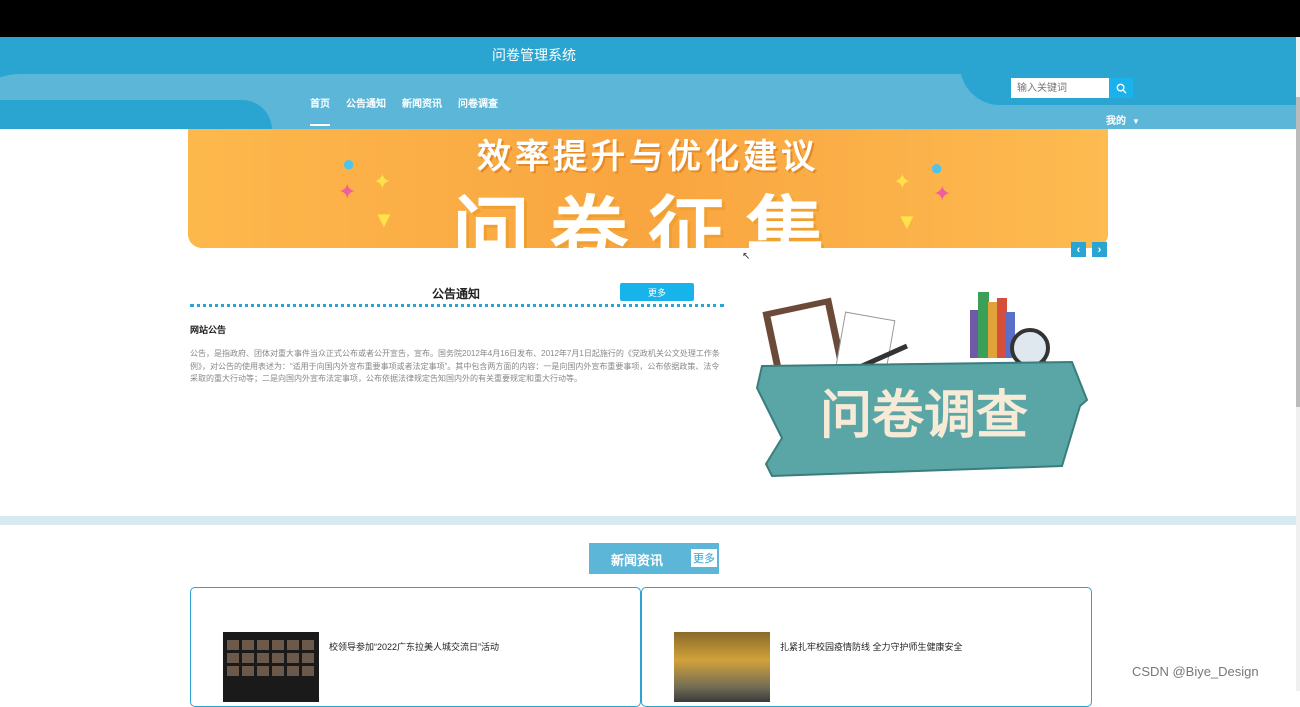 This screenshot has width=1300, height=707. I want to click on news-card-title: 校领导参加“2022广东拉美人城交流日”活动, so click(414, 646).